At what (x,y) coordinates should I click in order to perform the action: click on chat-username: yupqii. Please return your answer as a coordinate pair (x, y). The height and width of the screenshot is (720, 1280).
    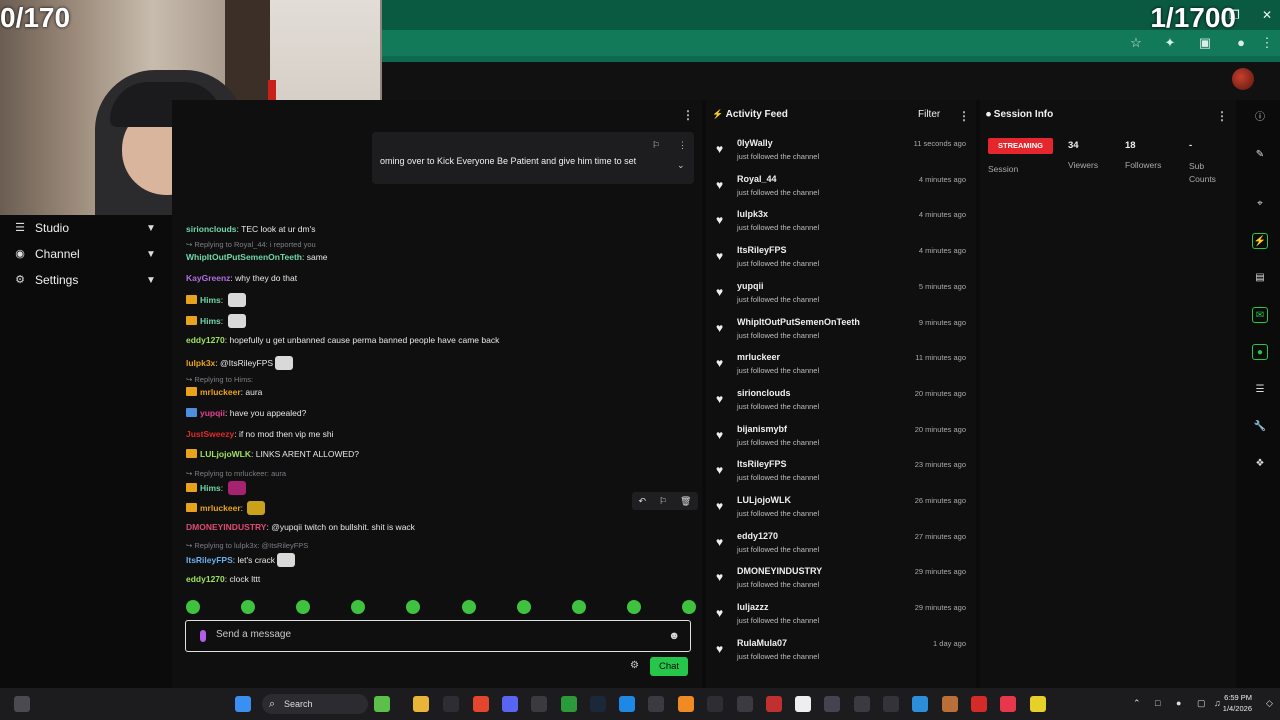
    Looking at the image, I should click on (212, 413).